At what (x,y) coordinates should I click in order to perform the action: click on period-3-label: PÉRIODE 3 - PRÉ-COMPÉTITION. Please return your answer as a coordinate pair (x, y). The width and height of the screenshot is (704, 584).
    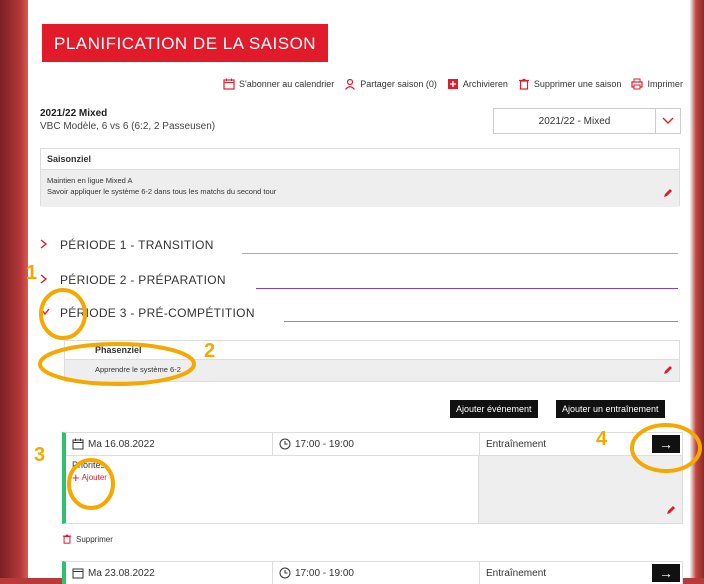
    Looking at the image, I should click on (157, 313).